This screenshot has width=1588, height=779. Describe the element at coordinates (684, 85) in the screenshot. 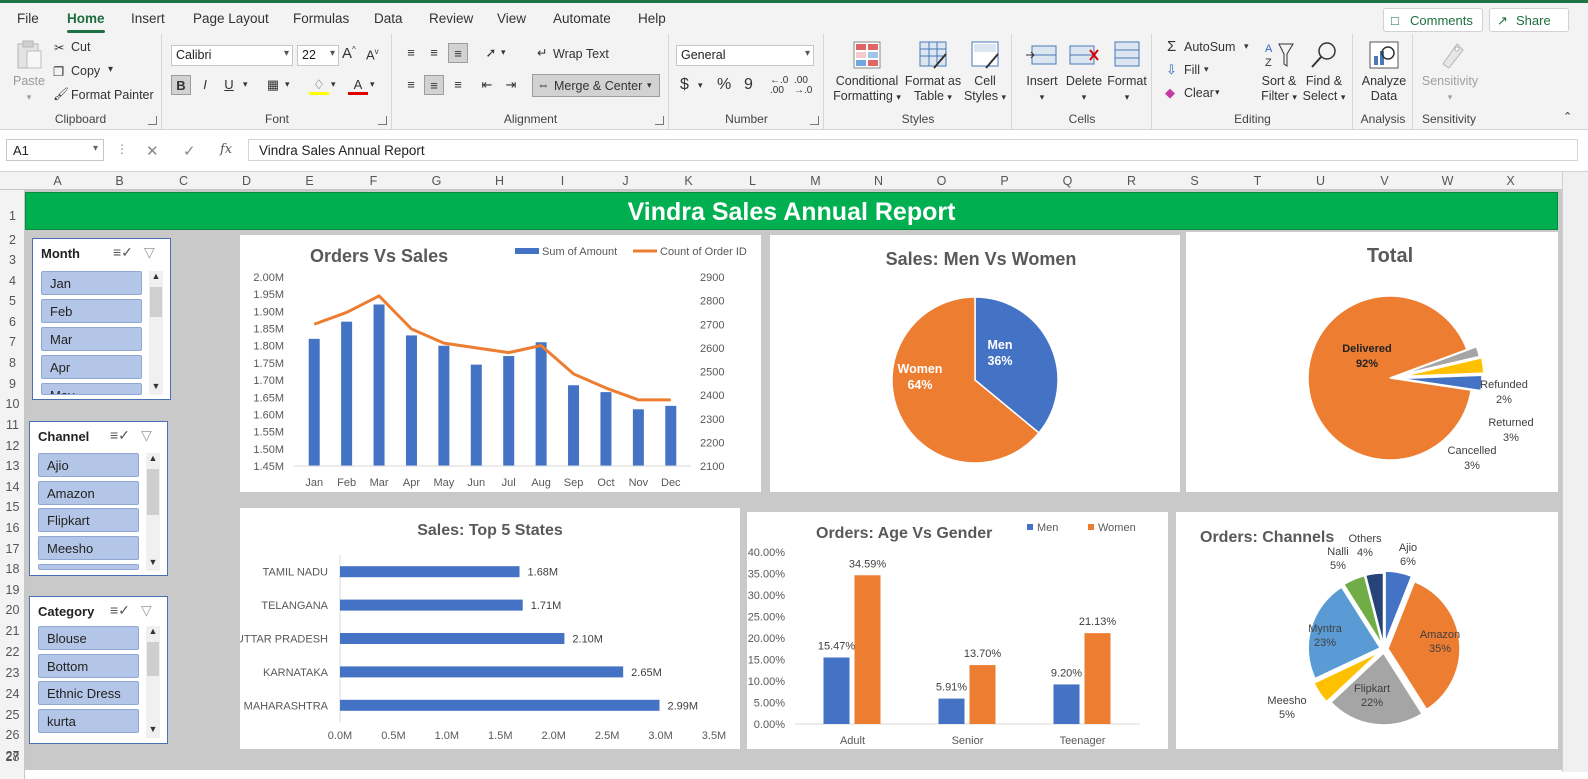

I see `currency-icon: $` at that location.